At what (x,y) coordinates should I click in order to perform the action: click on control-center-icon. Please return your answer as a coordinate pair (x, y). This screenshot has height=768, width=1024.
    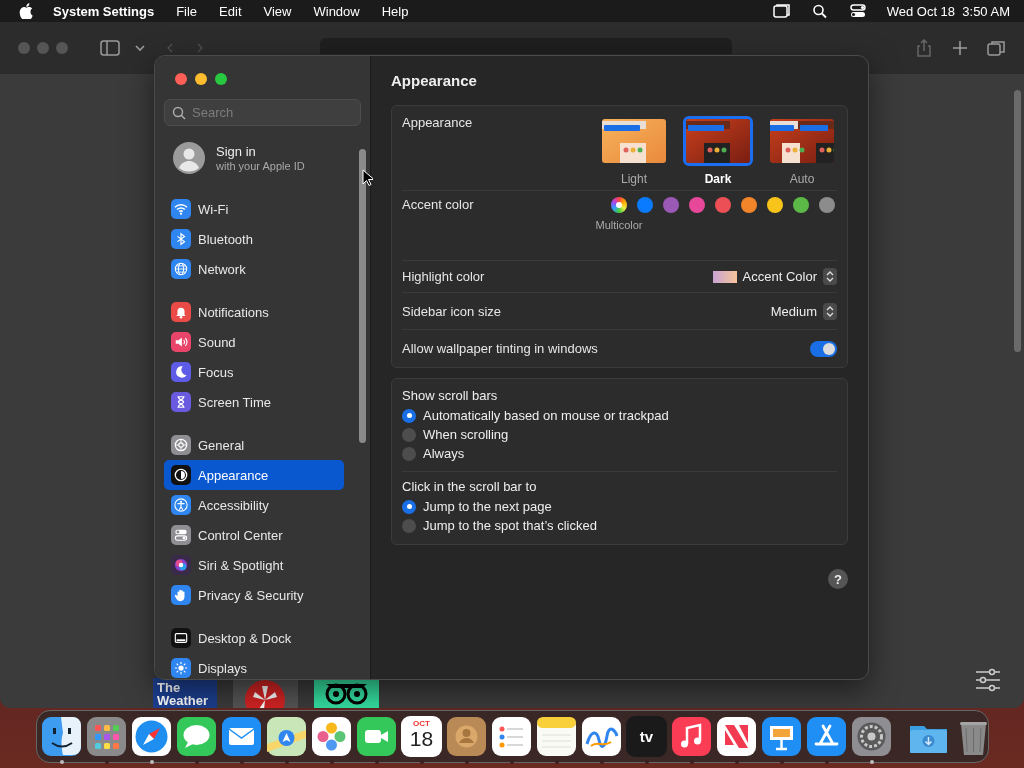
    Looking at the image, I should click on (857, 11).